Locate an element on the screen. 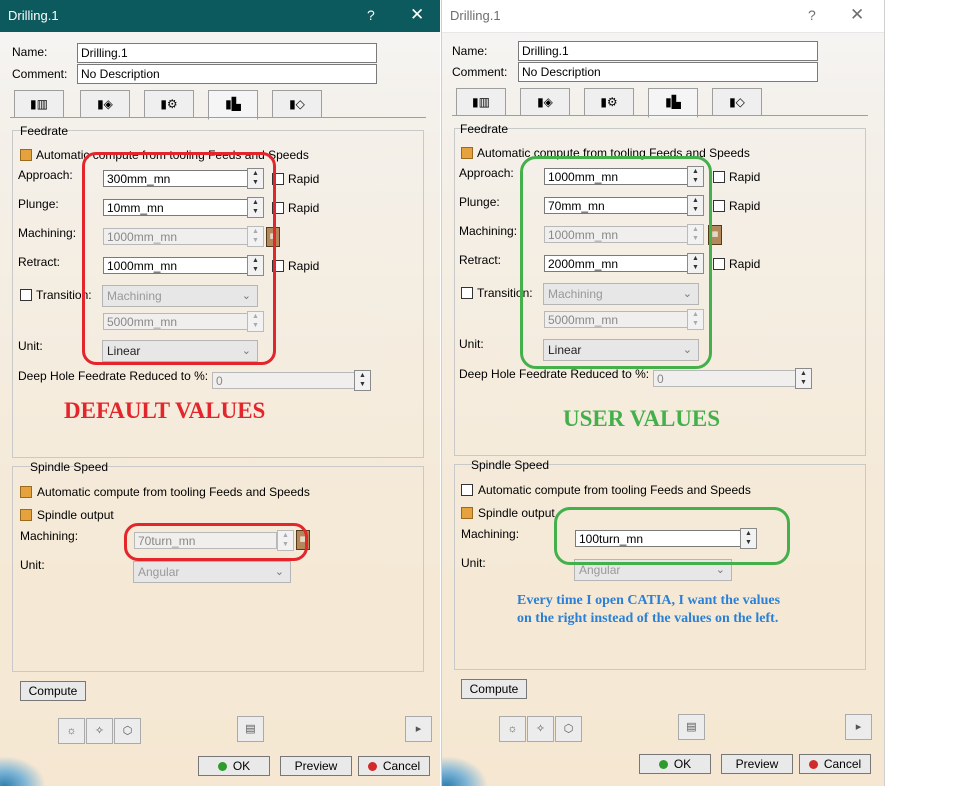 The height and width of the screenshot is (786, 960). default-values-annotation: DEFAULT VALUES is located at coordinates (165, 410).